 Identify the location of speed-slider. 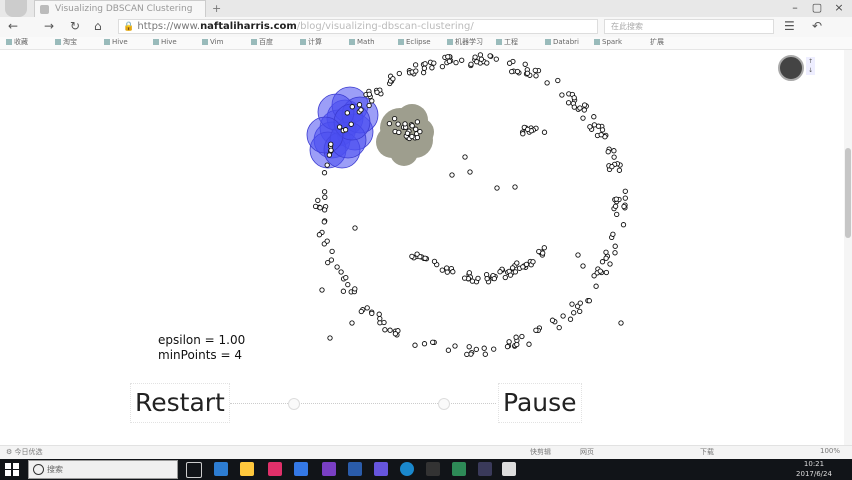
(363, 404).